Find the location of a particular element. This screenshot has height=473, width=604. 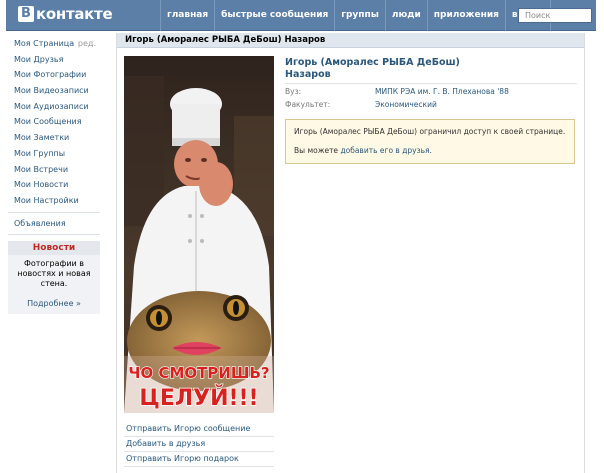

search-input: Поиск is located at coordinates (555, 15).